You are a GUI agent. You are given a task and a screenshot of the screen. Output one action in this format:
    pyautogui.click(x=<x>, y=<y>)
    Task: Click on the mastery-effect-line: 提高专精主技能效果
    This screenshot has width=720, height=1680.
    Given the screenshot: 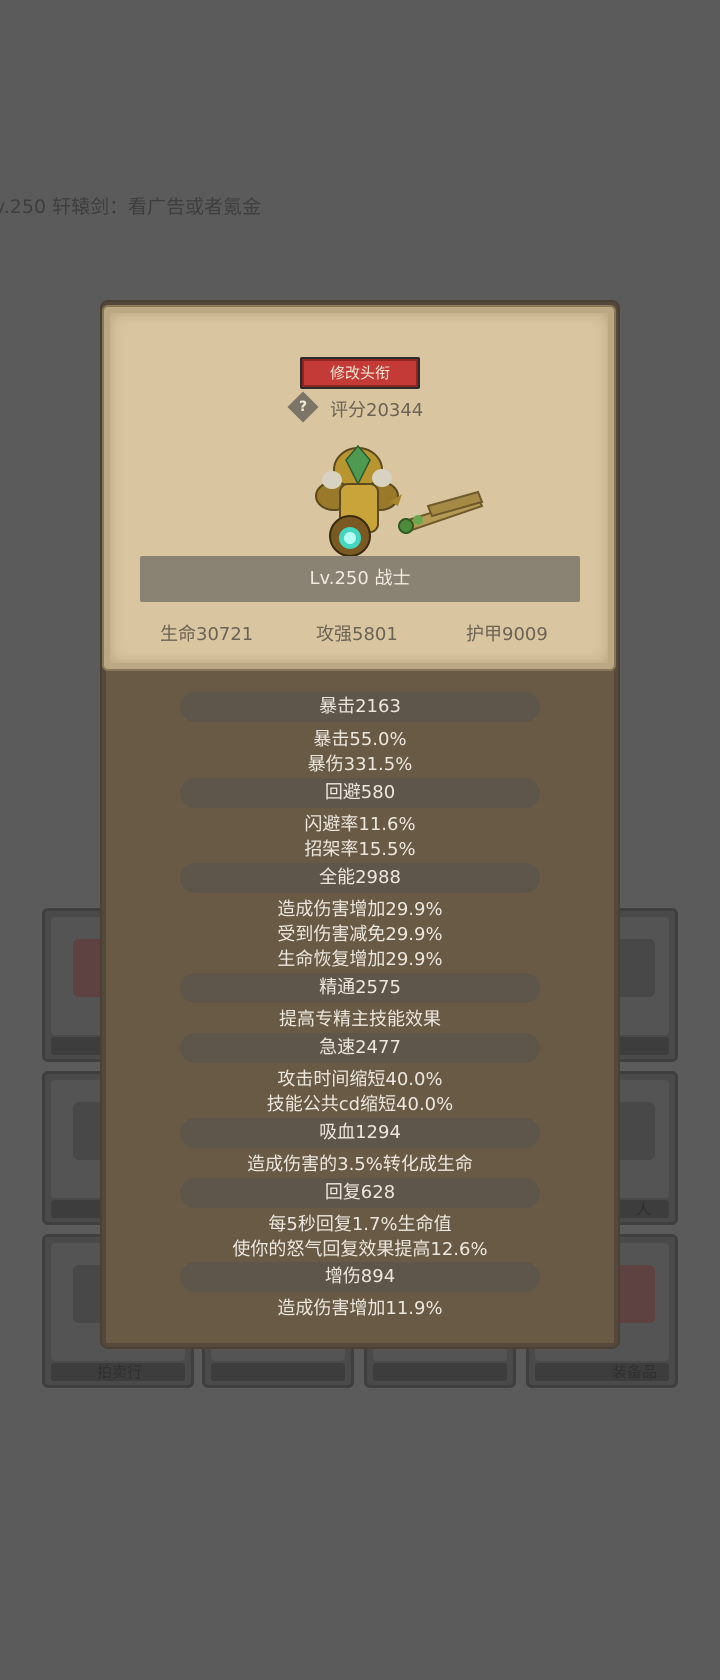 What is the action you would take?
    pyautogui.click(x=360, y=1019)
    